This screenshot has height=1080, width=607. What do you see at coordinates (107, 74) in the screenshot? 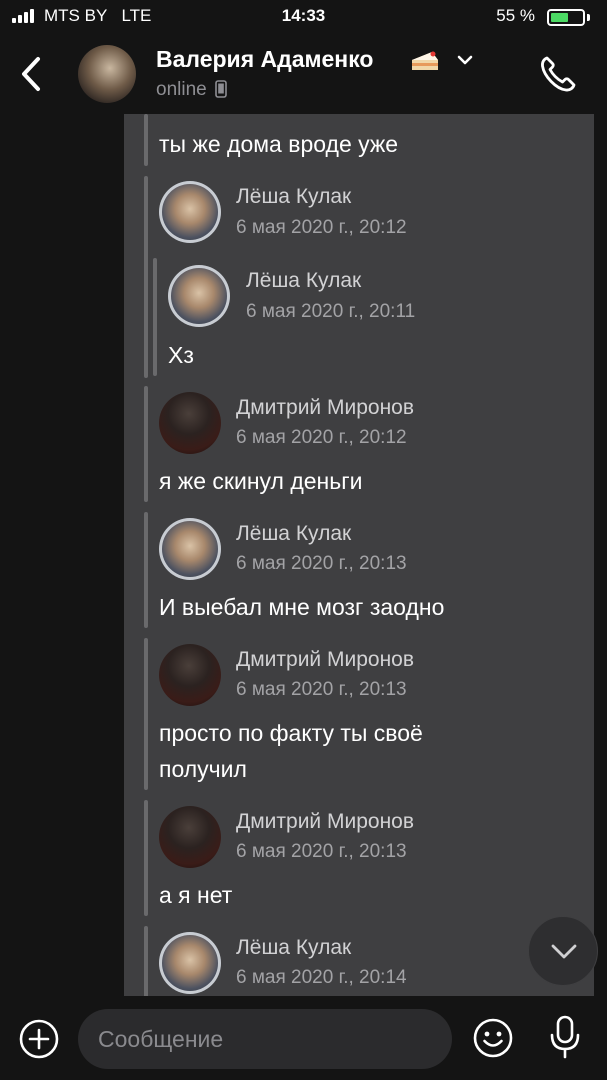
I see `contact-avatar` at bounding box center [107, 74].